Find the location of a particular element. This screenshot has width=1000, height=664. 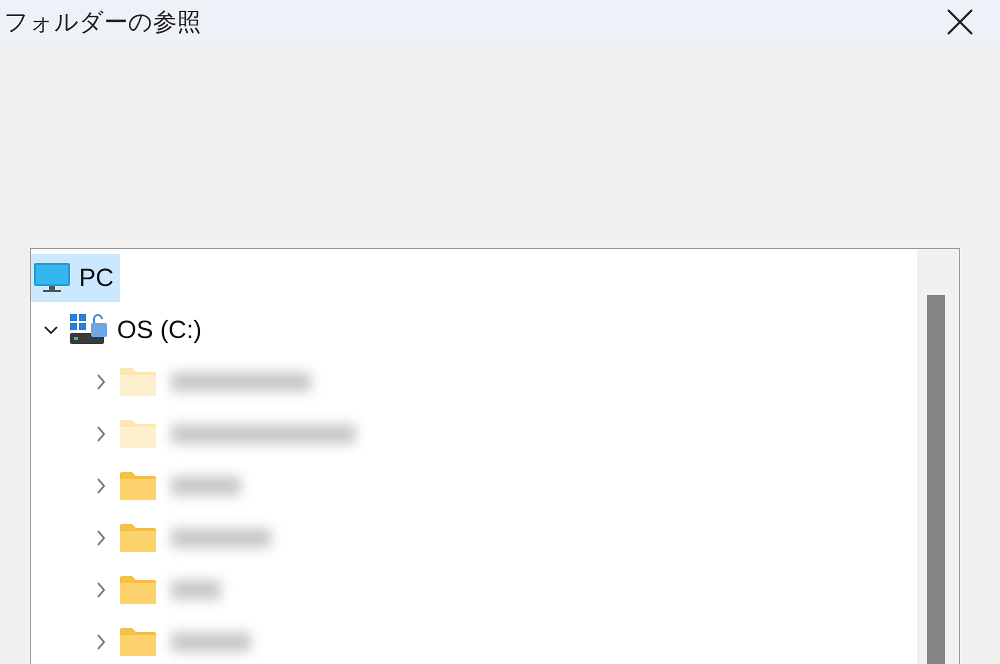

tree-item: PC is located at coordinates (75, 278).